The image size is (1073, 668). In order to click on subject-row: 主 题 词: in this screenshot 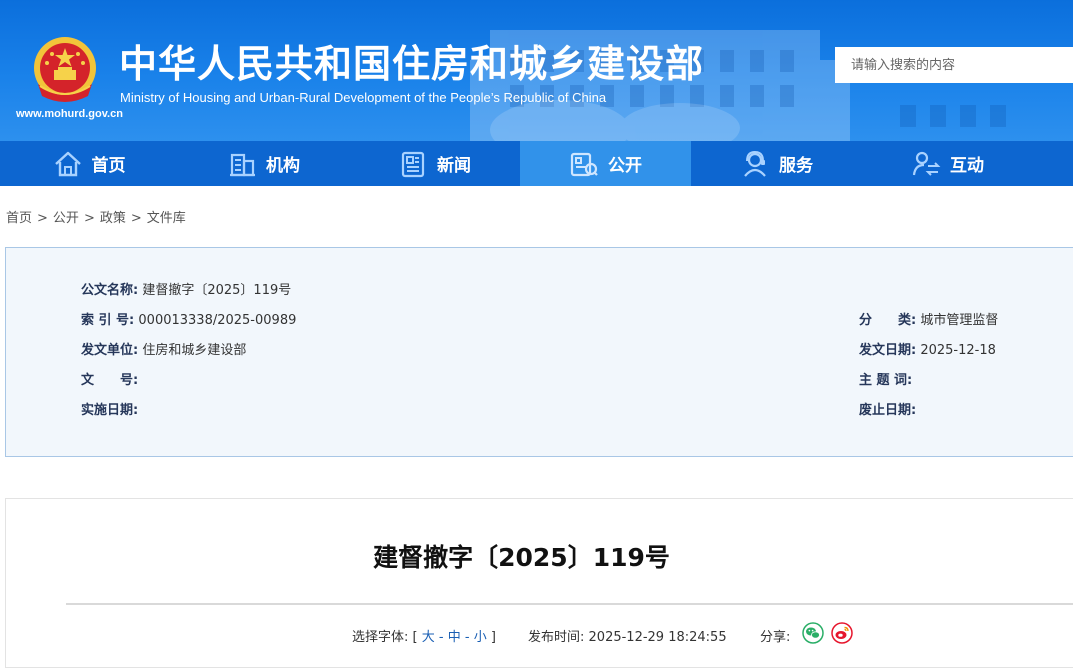, I will do `click(885, 378)`.